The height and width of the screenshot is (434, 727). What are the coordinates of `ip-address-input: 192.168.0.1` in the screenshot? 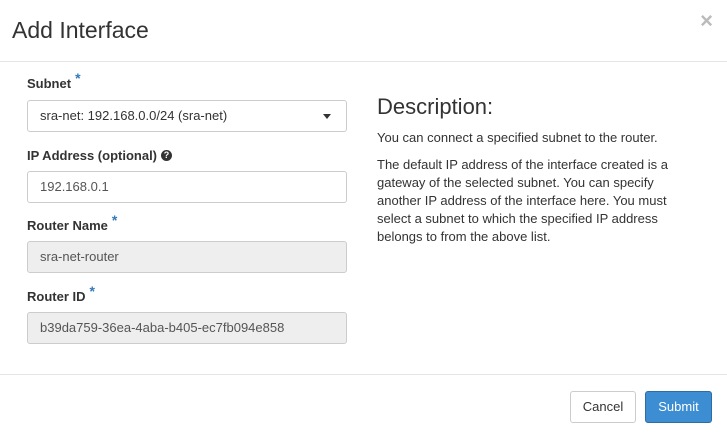 It's located at (187, 187).